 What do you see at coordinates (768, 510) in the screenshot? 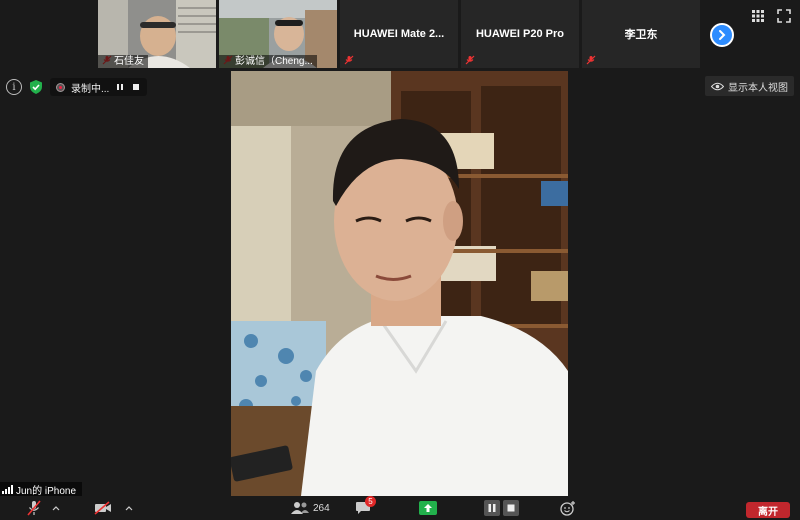
I see `leave-meeting-button: 离开` at bounding box center [768, 510].